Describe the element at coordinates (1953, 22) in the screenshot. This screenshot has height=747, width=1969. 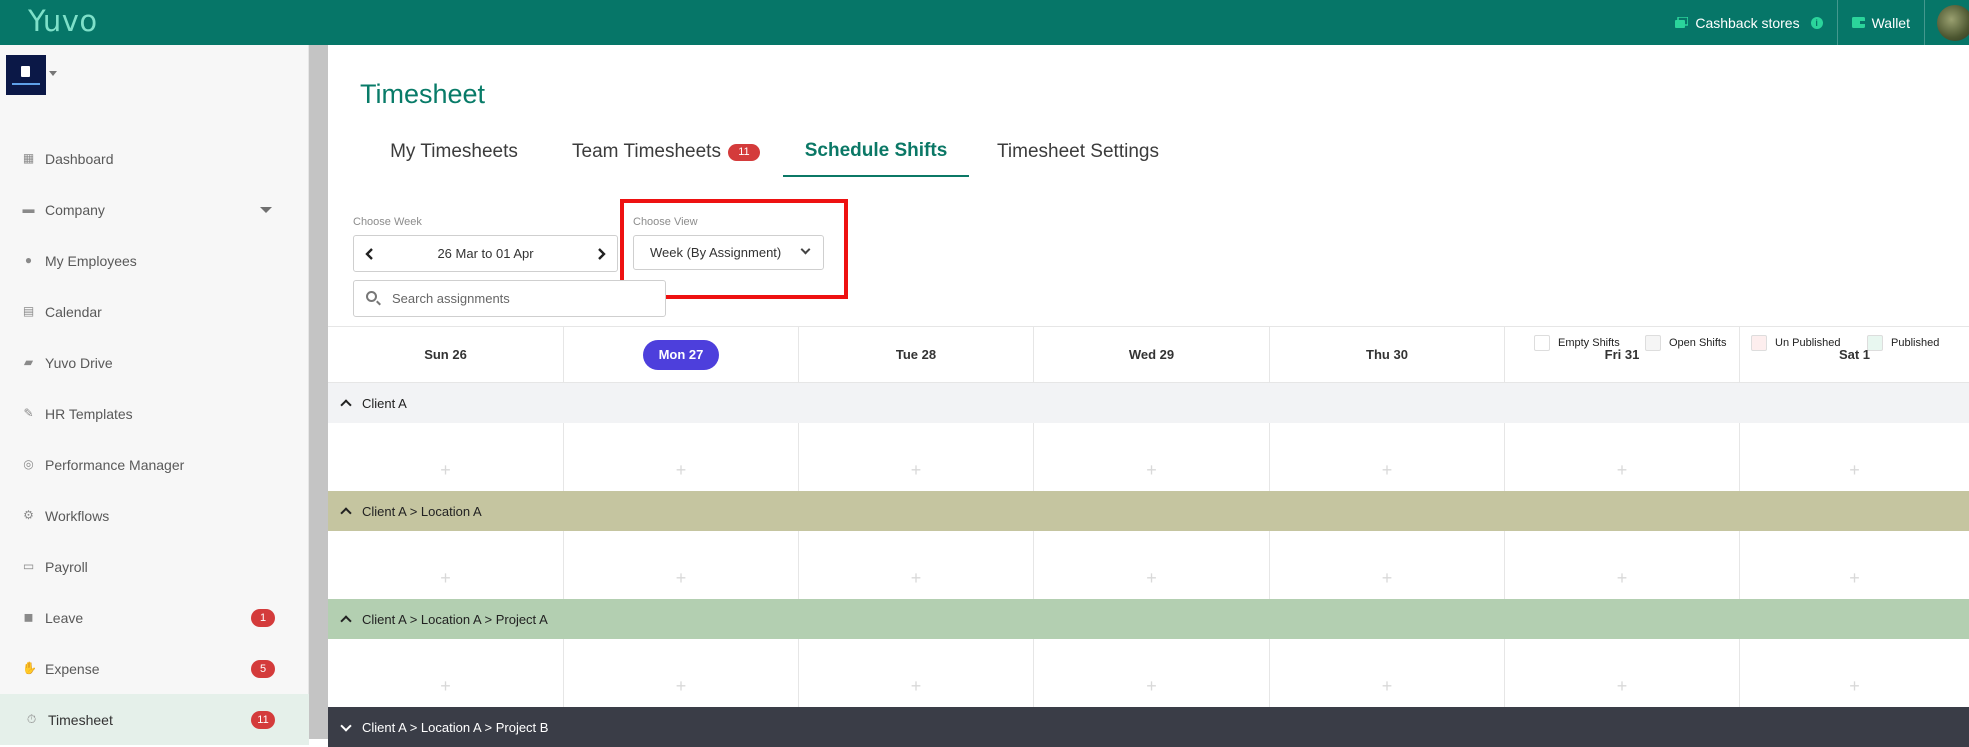
I see `user-avatar` at that location.